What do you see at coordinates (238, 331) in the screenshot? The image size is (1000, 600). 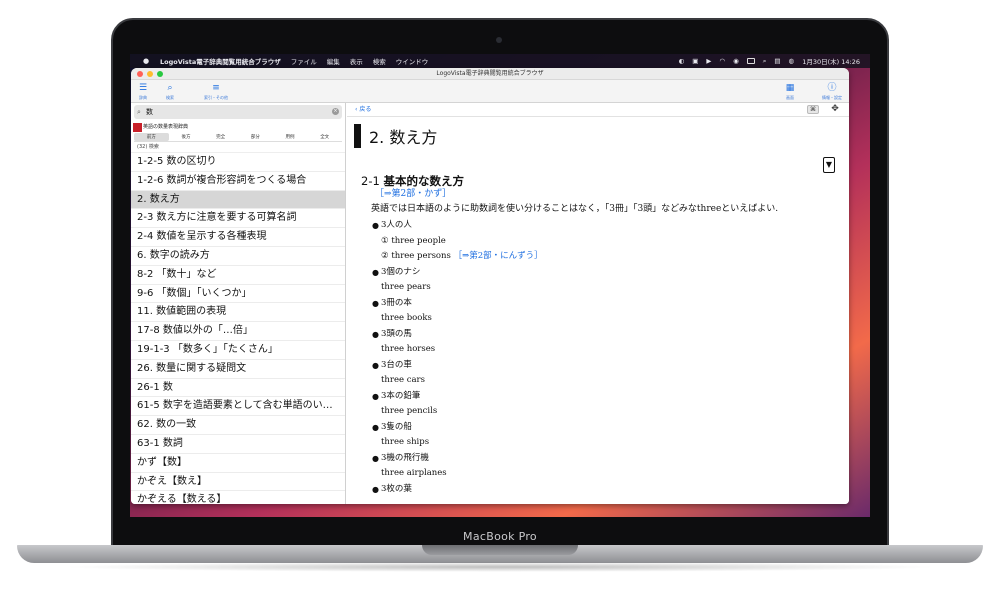 I see `list-item: 17-8 数値以外の「…倍」` at bounding box center [238, 331].